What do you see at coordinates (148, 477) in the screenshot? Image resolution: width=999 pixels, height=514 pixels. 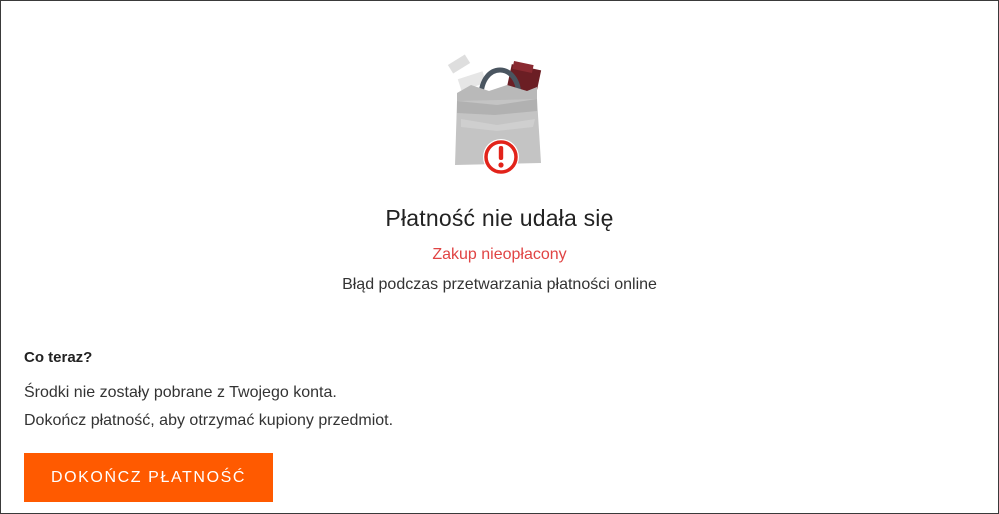 I see `complete-payment-button: DOKOŃCZ PŁATNOŚĆ` at bounding box center [148, 477].